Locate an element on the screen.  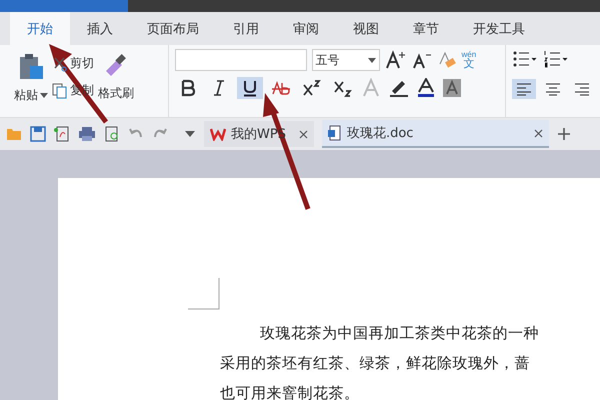
ribbon-tab: 插入 is located at coordinates (100, 28).